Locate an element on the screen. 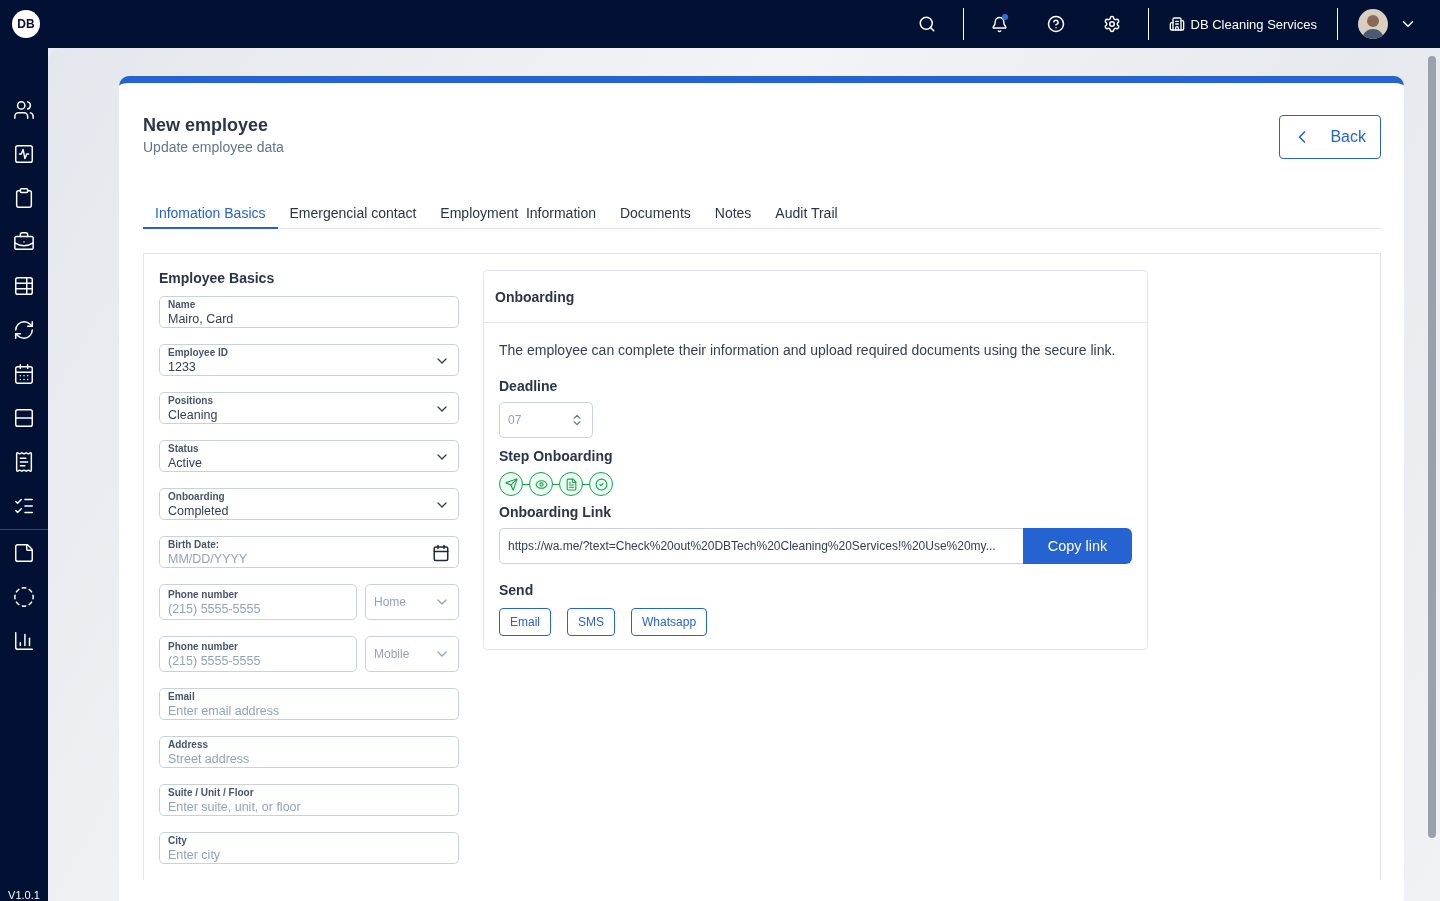 The image size is (1440, 901). select-placeholder: Home is located at coordinates (390, 602).